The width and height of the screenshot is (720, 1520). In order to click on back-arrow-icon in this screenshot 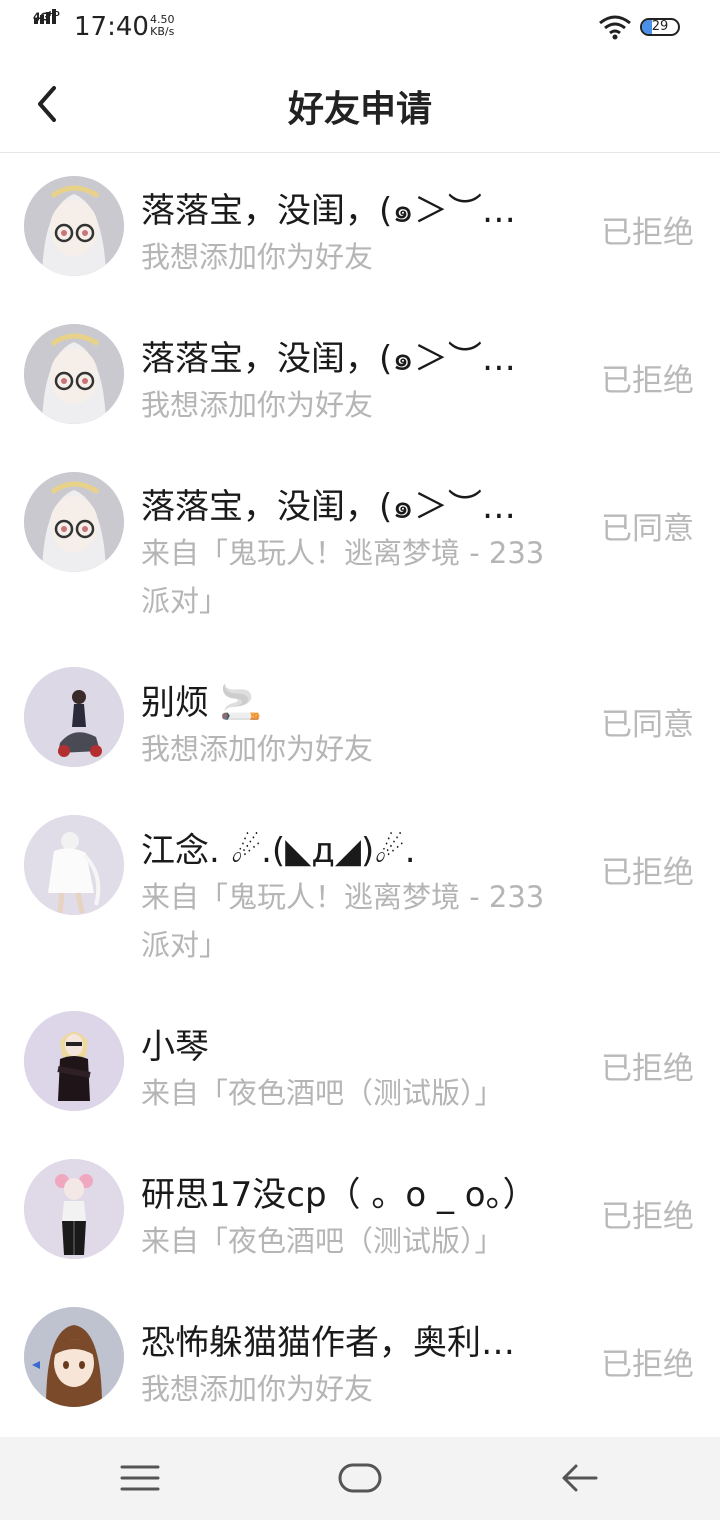, I will do `click(580, 1478)`.